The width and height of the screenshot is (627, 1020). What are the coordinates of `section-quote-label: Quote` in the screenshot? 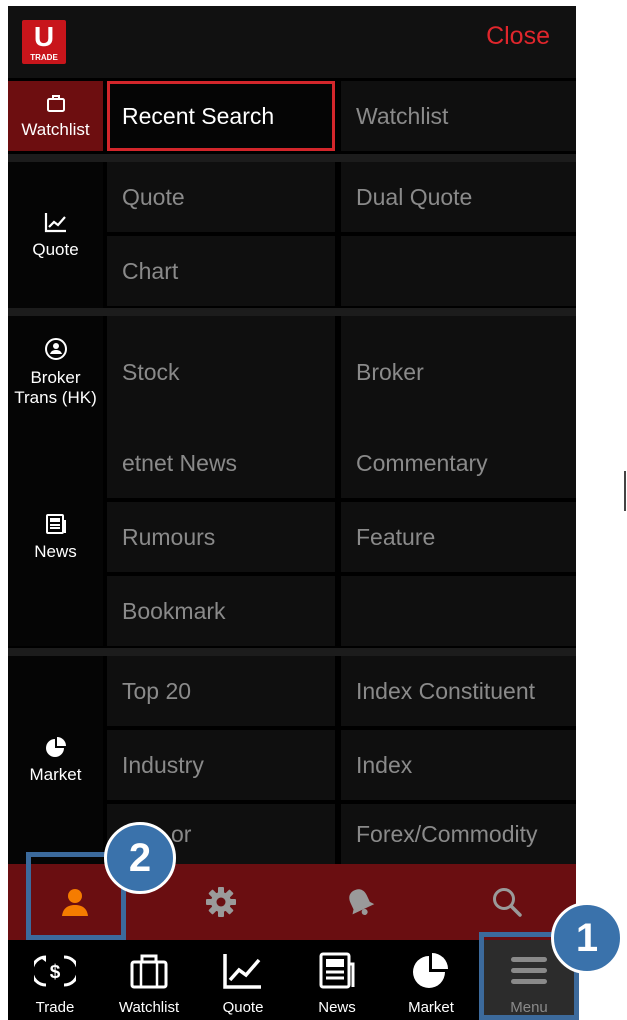 It's located at (55, 249).